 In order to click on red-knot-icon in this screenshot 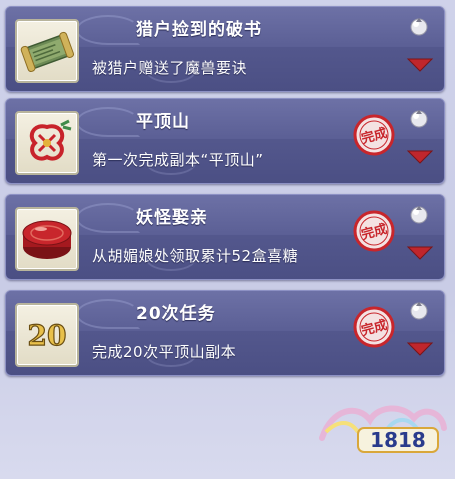, I will do `click(50, 140)`.